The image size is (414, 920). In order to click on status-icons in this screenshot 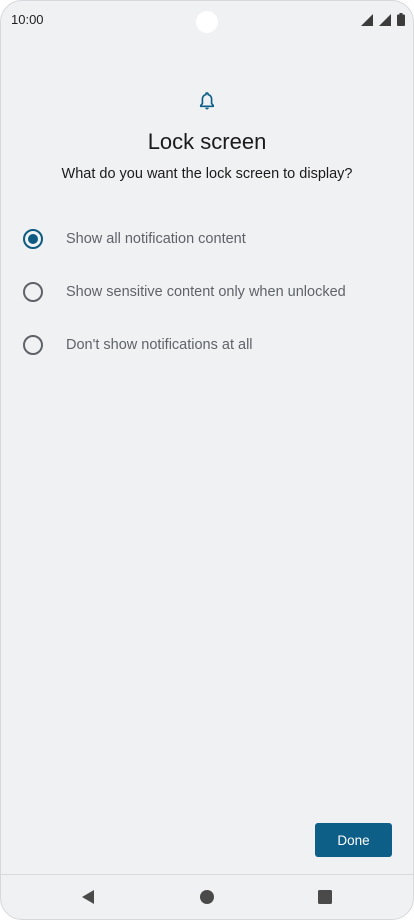, I will do `click(383, 19)`.